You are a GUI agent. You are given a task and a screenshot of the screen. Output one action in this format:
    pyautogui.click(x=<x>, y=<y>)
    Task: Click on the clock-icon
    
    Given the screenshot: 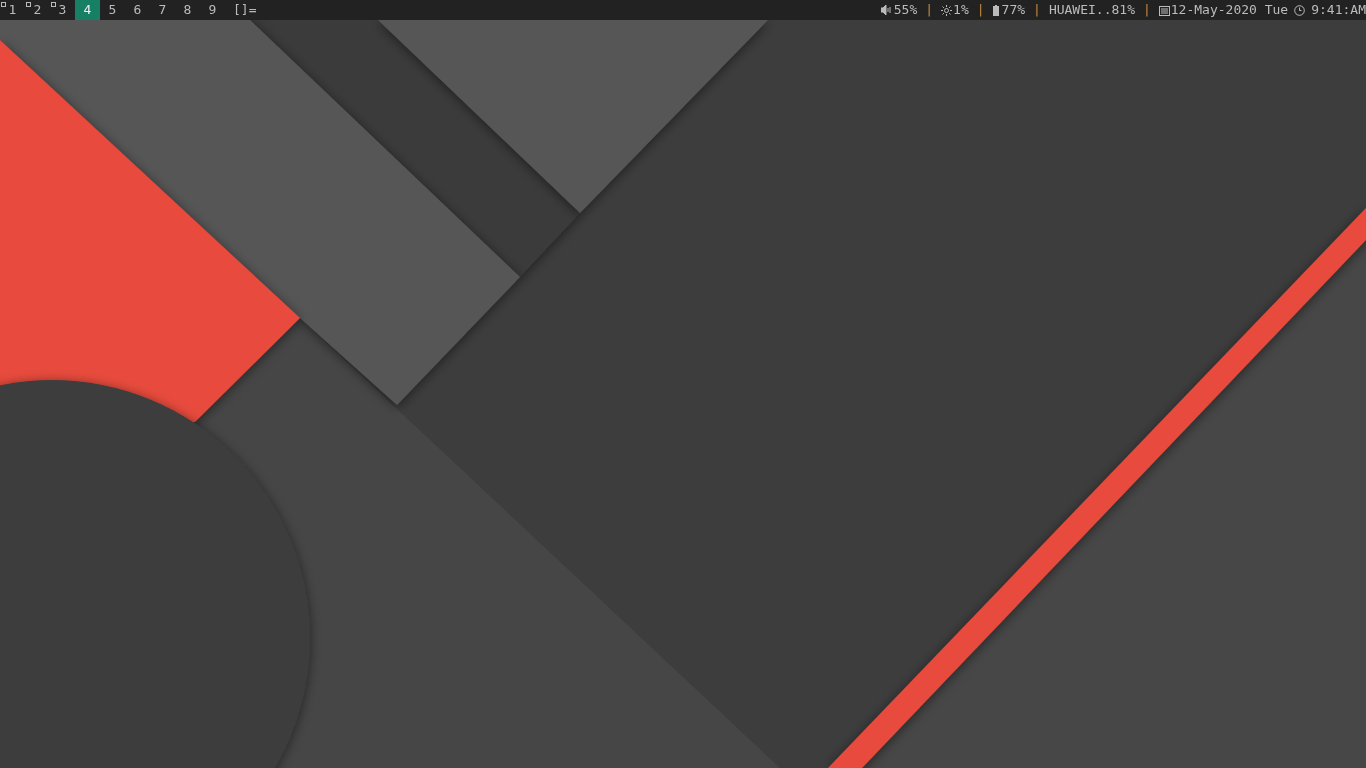 What is the action you would take?
    pyautogui.click(x=1300, y=10)
    